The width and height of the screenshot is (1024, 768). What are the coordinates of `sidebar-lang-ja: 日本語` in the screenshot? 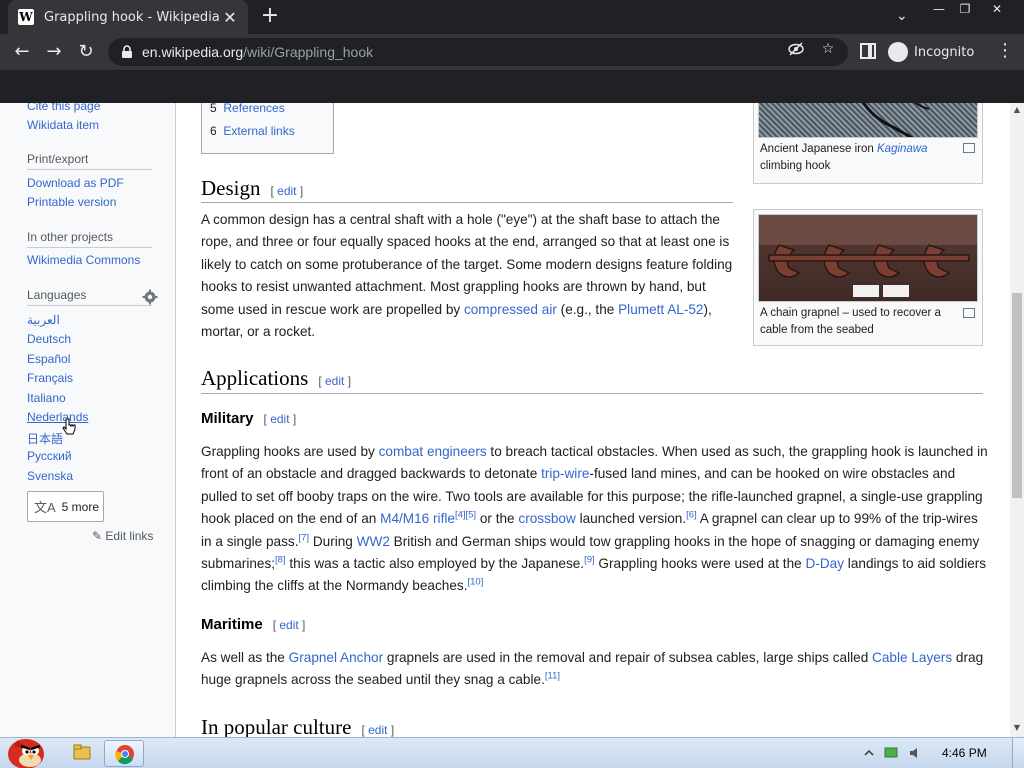 It's located at (45, 438).